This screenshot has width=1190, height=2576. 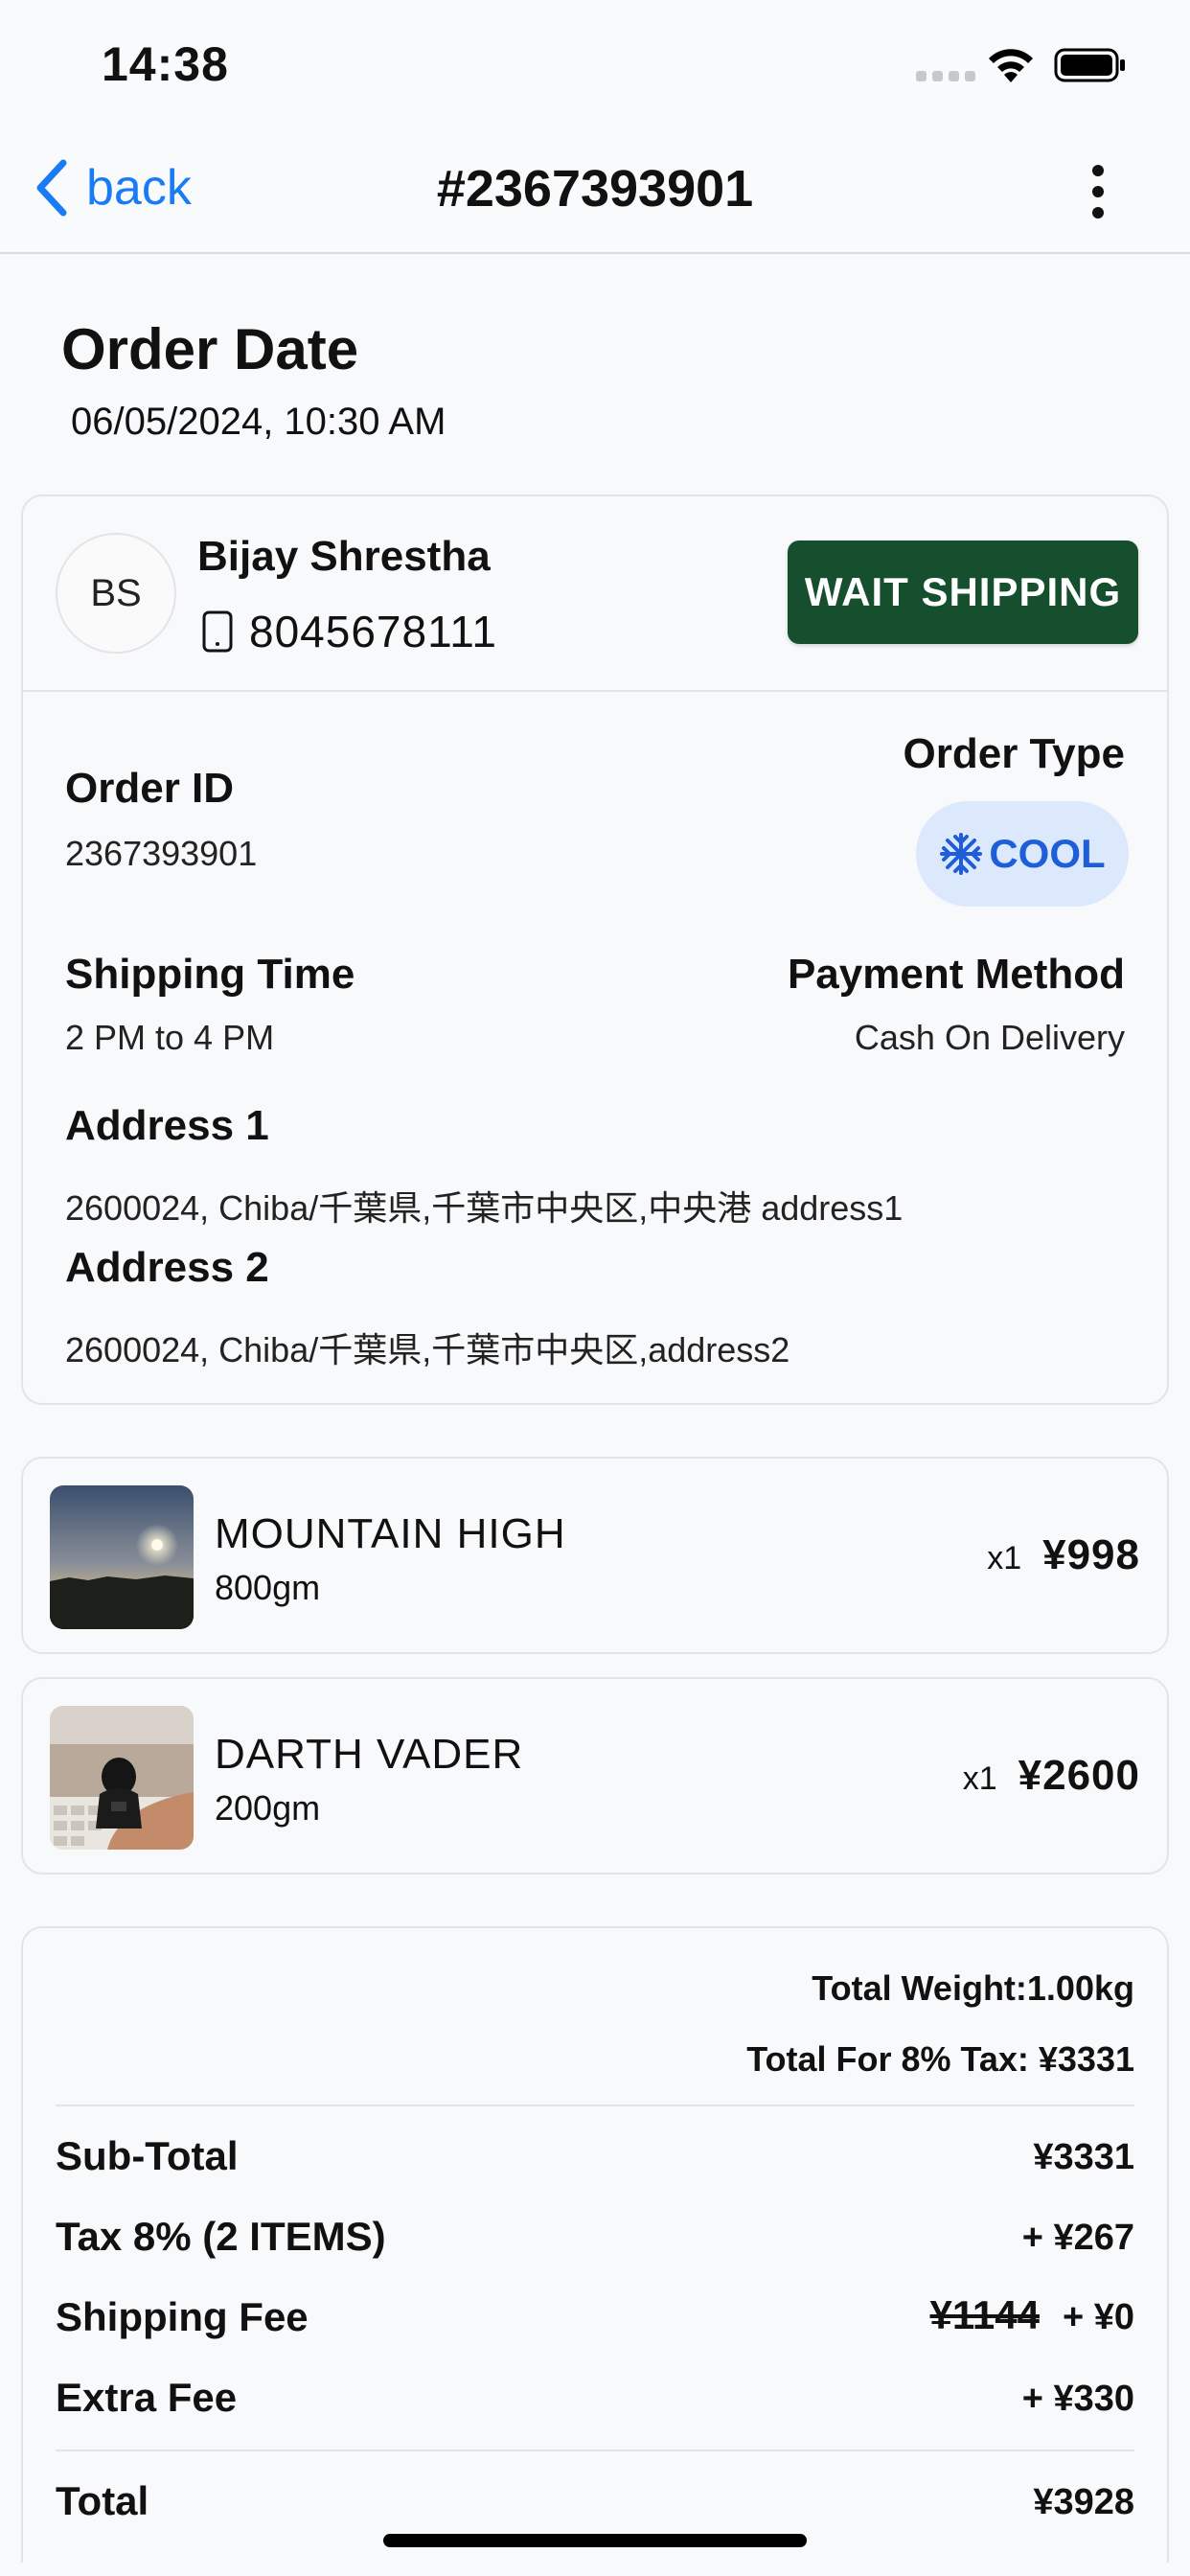 What do you see at coordinates (595, 2540) in the screenshot?
I see `home-indicator` at bounding box center [595, 2540].